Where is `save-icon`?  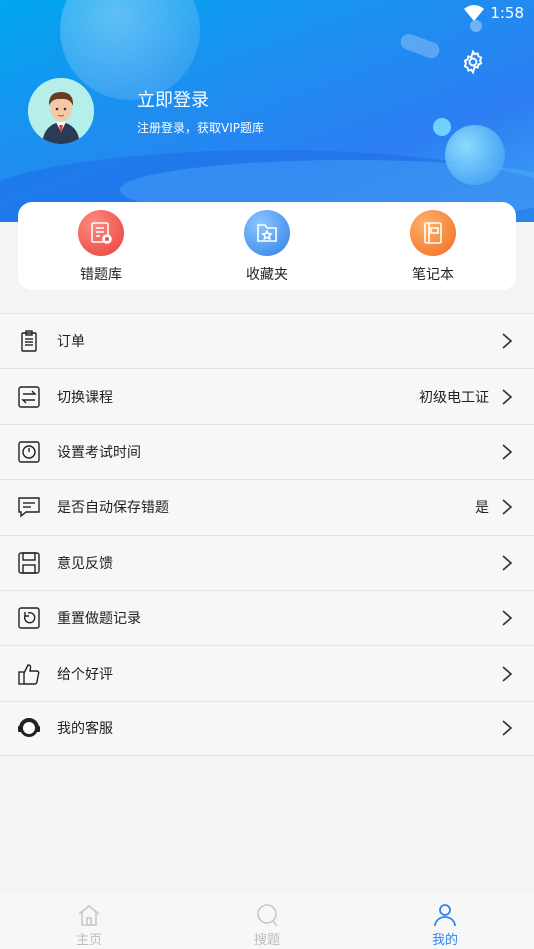
save-icon is located at coordinates (29, 563).